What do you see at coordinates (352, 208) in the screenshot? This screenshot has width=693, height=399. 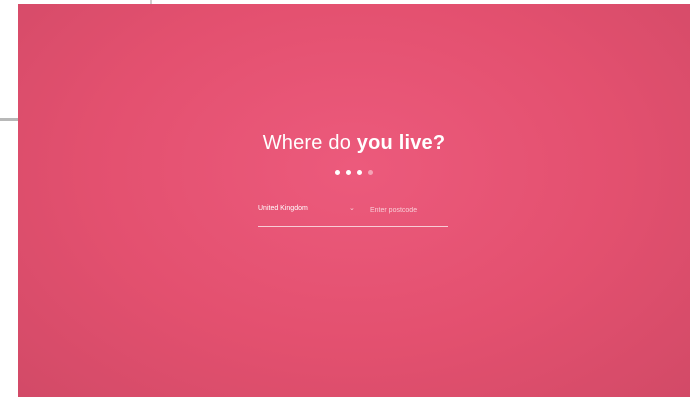 I see `chevron-down-icon: ⌄` at bounding box center [352, 208].